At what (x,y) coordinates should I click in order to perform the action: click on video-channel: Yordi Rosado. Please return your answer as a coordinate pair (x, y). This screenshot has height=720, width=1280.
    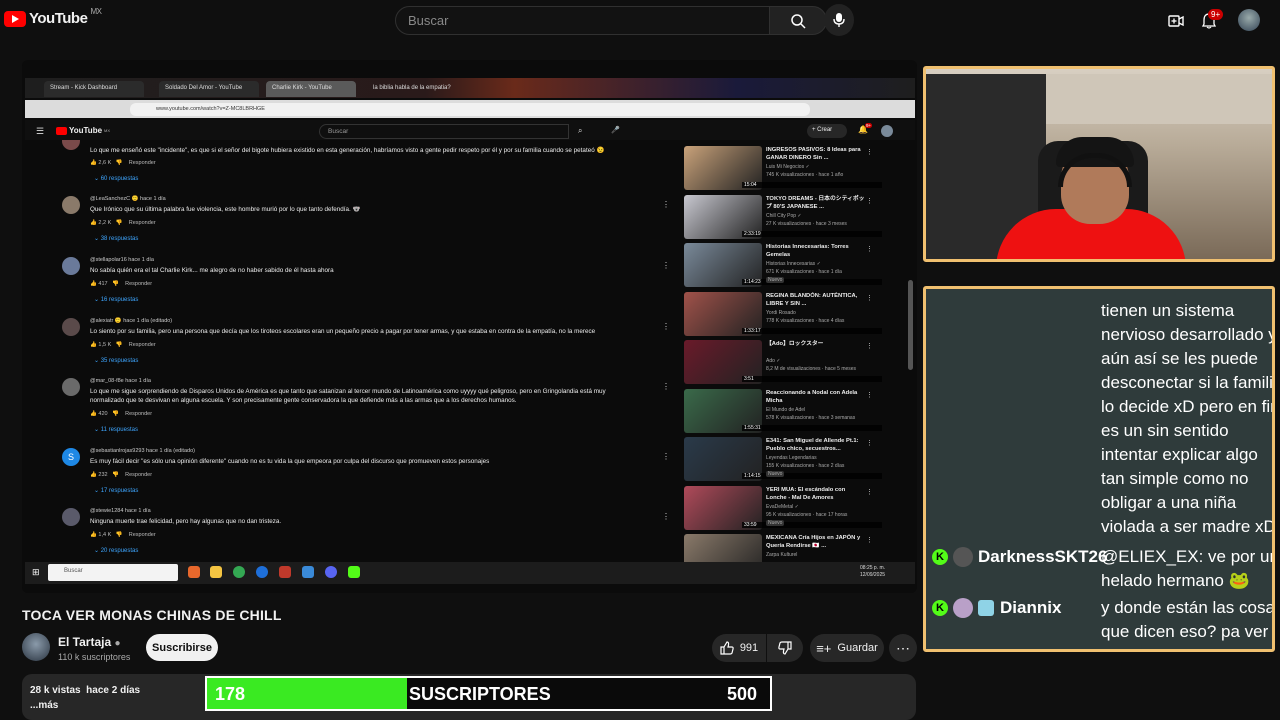
    Looking at the image, I should click on (781, 313).